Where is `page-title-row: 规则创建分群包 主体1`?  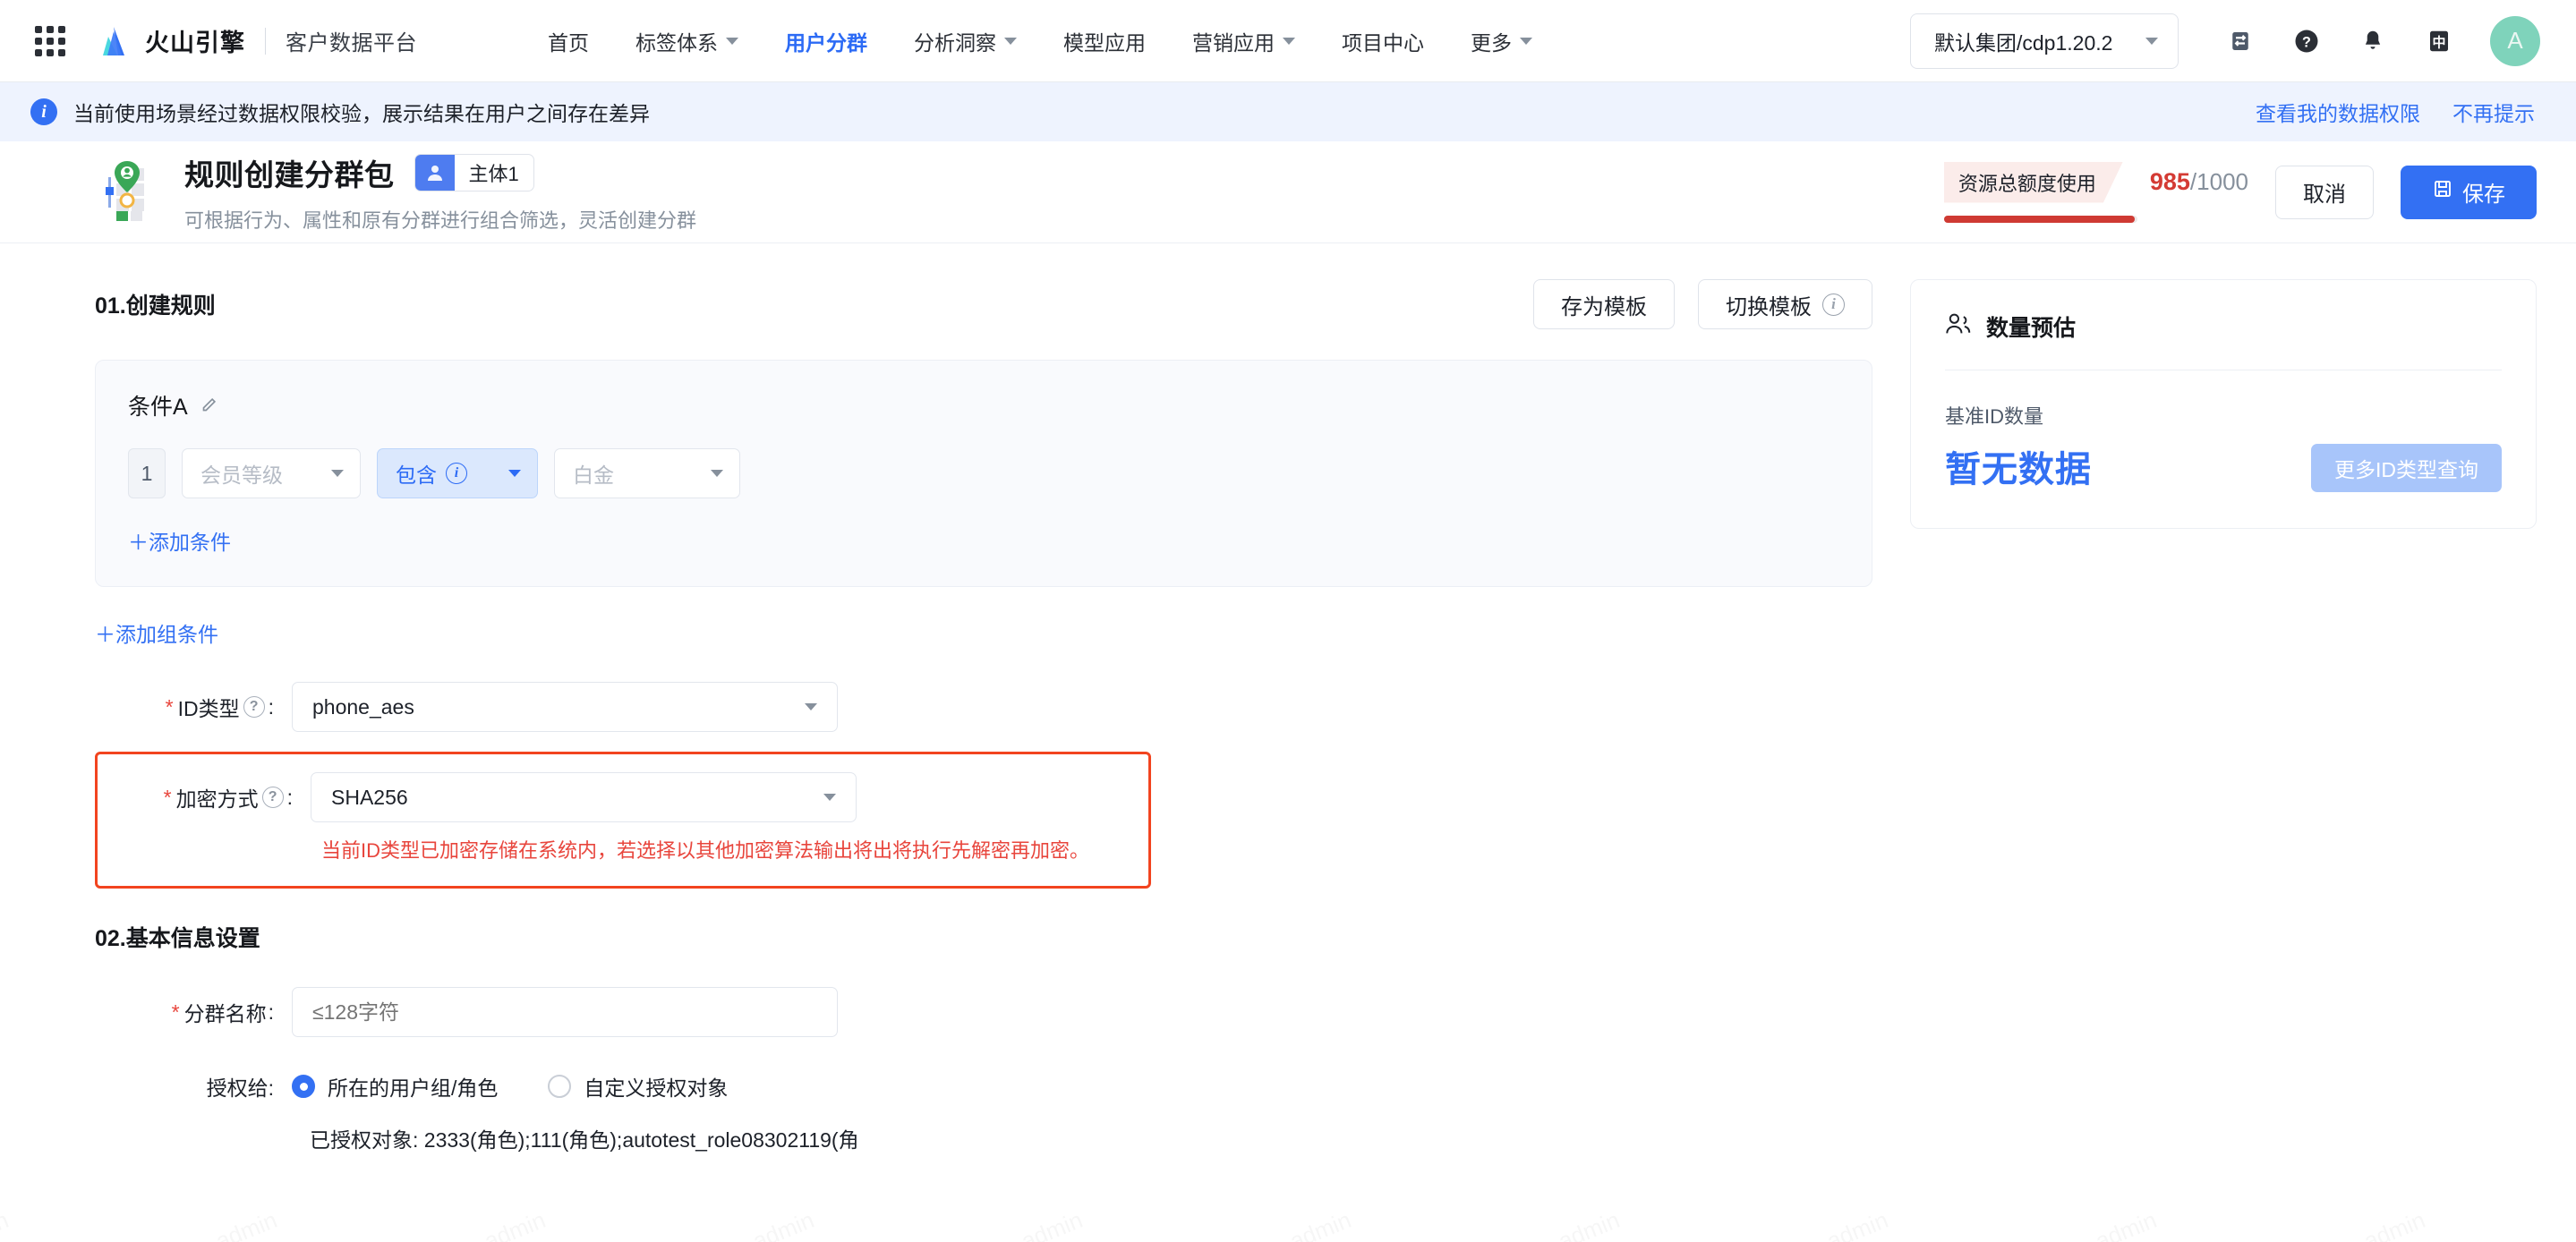
page-title-row: 规则创建分群包 主体1 is located at coordinates (440, 173).